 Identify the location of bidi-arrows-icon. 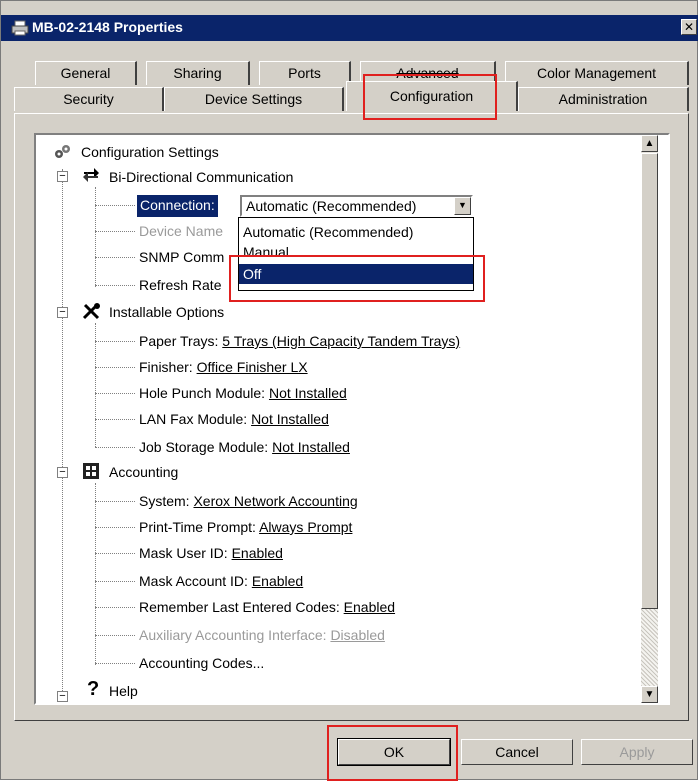
(91, 175).